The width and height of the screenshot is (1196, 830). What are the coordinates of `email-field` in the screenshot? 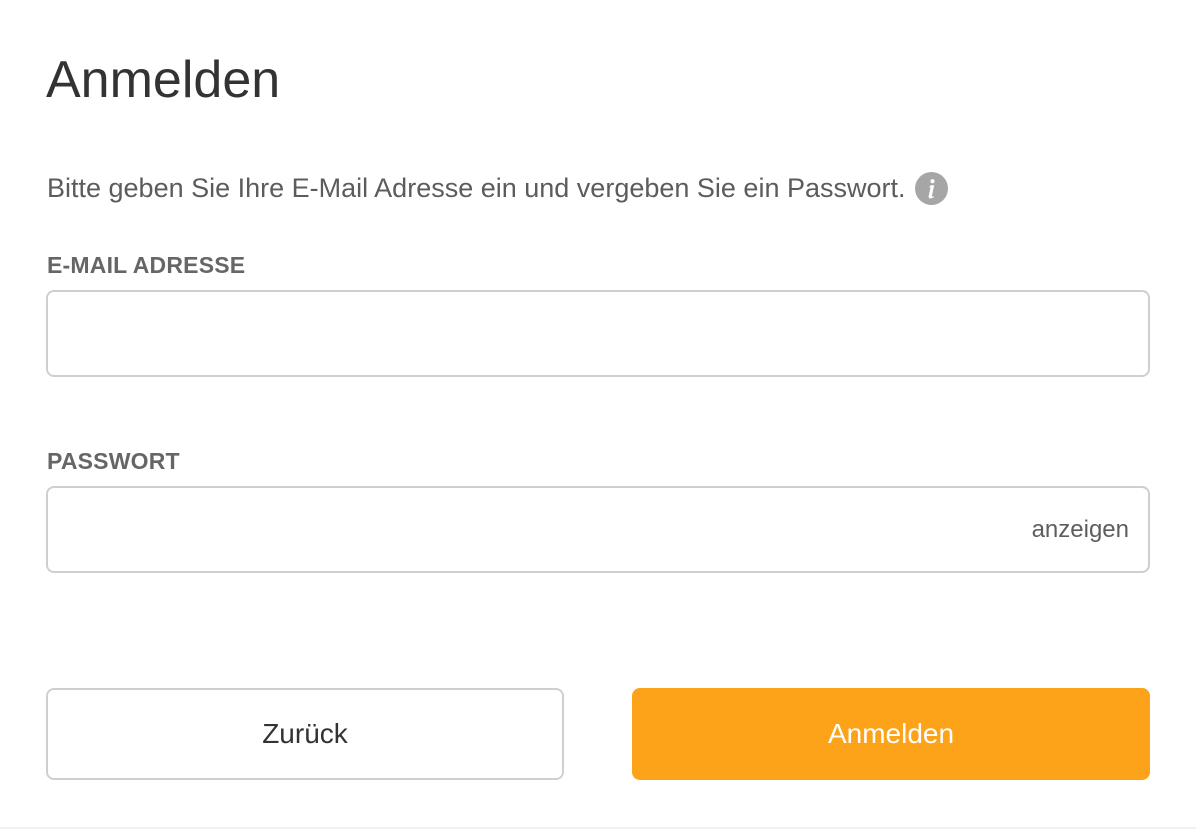 It's located at (598, 333).